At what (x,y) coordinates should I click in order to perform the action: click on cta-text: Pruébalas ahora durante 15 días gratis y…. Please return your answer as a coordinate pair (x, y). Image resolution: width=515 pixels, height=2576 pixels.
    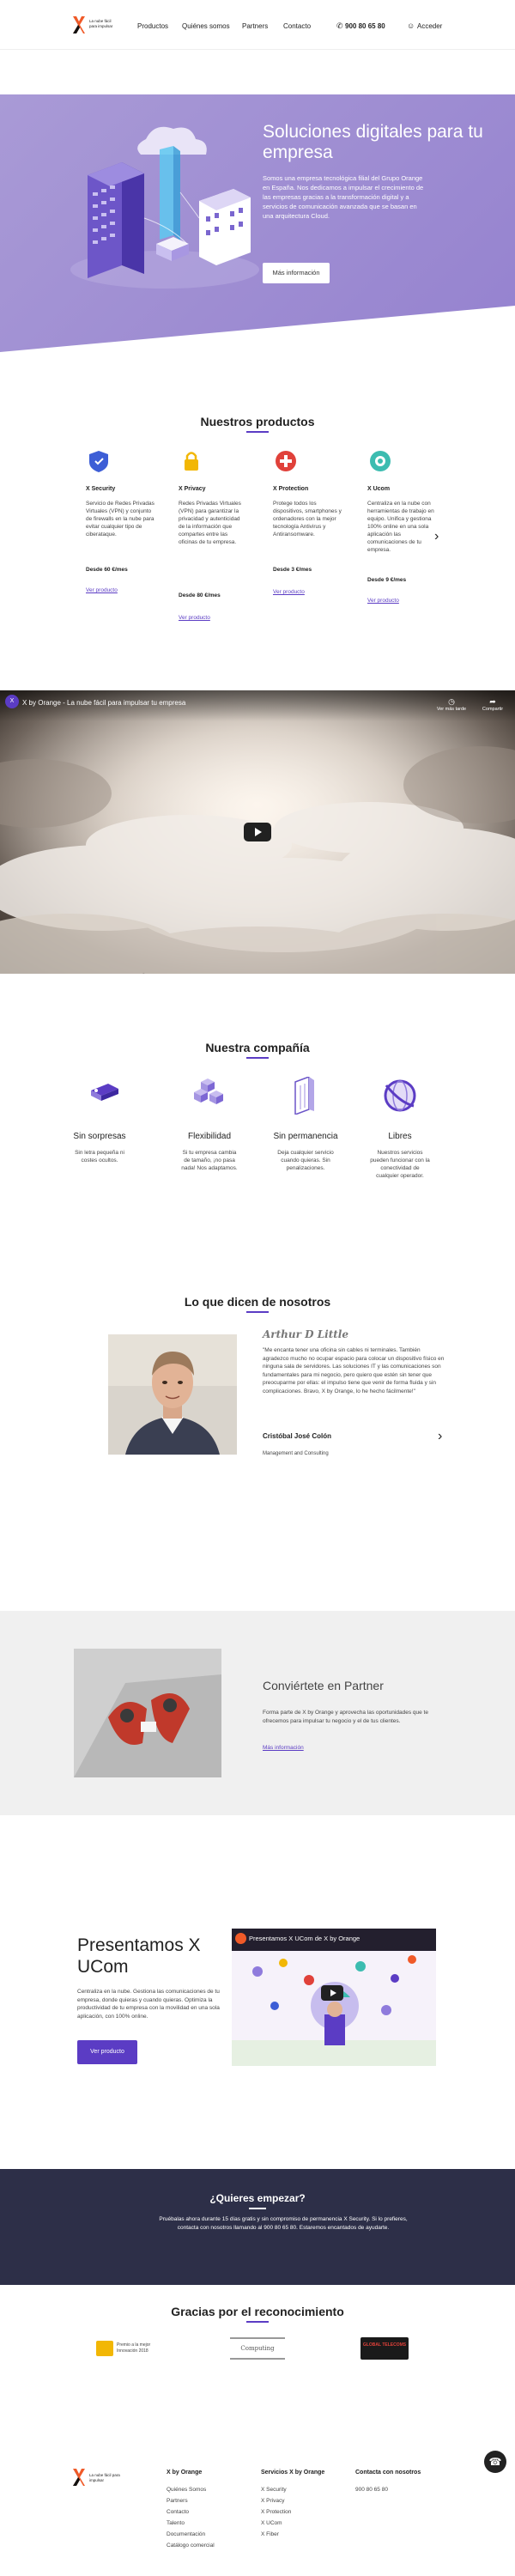
    Looking at the image, I should click on (283, 2223).